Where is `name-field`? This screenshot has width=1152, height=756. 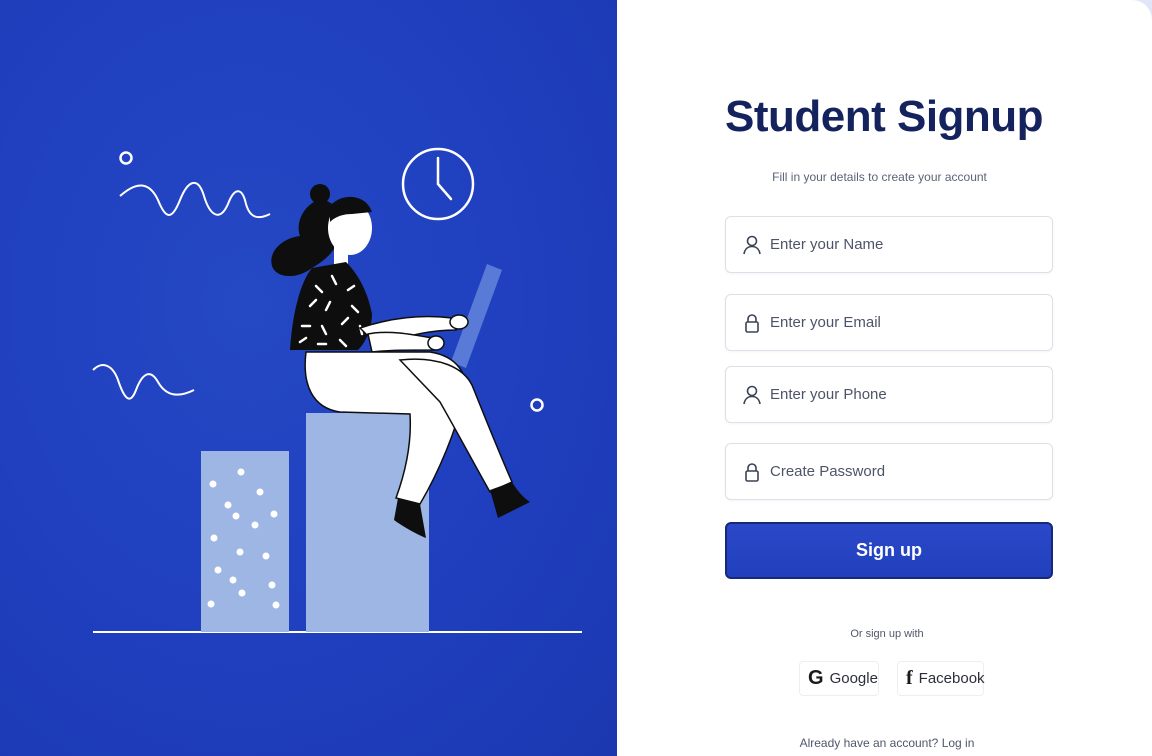 name-field is located at coordinates (889, 244).